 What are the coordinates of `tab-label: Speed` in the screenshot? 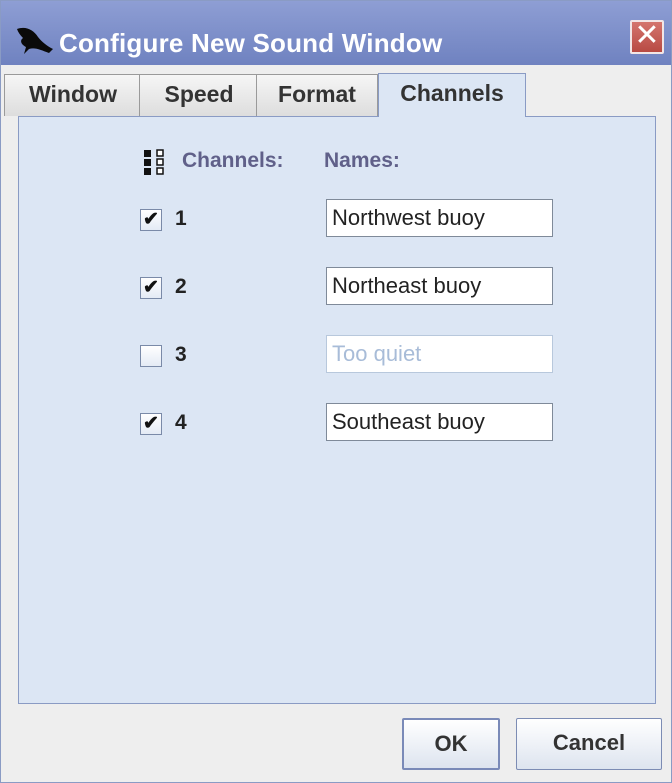 It's located at (199, 94).